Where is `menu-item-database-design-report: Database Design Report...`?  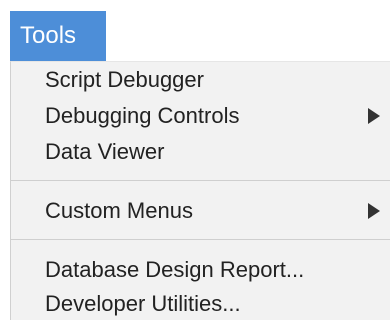
menu-item-database-design-report: Database Design Report... is located at coordinates (217, 270).